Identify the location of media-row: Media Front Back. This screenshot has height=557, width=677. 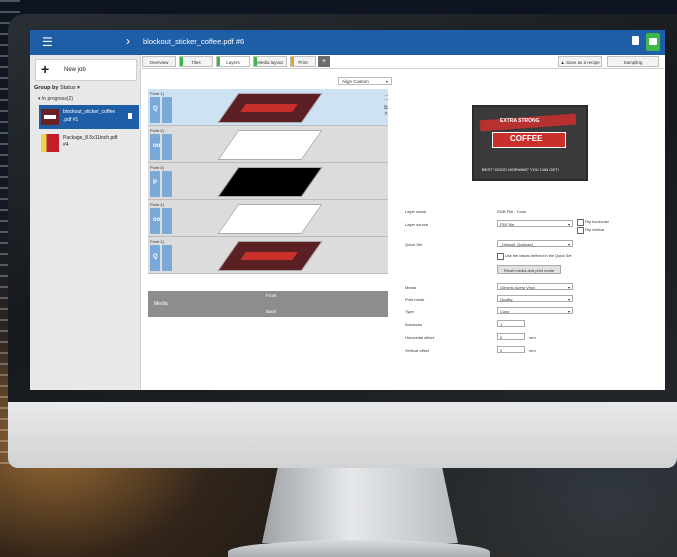
(268, 304).